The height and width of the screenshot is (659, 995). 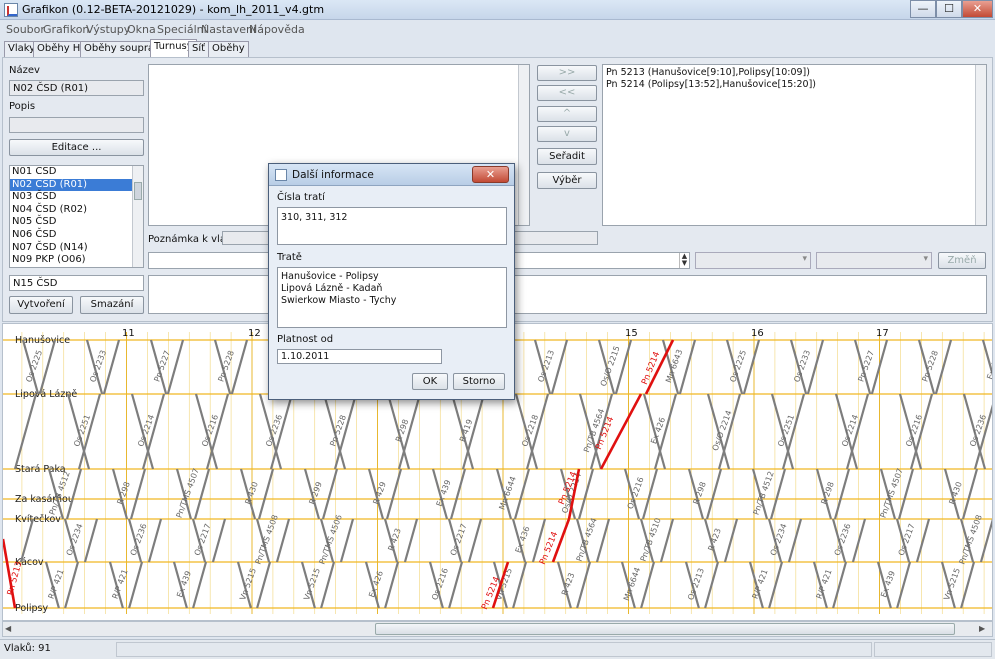 What do you see at coordinates (962, 260) in the screenshot?
I see `change-button: Změň` at bounding box center [962, 260].